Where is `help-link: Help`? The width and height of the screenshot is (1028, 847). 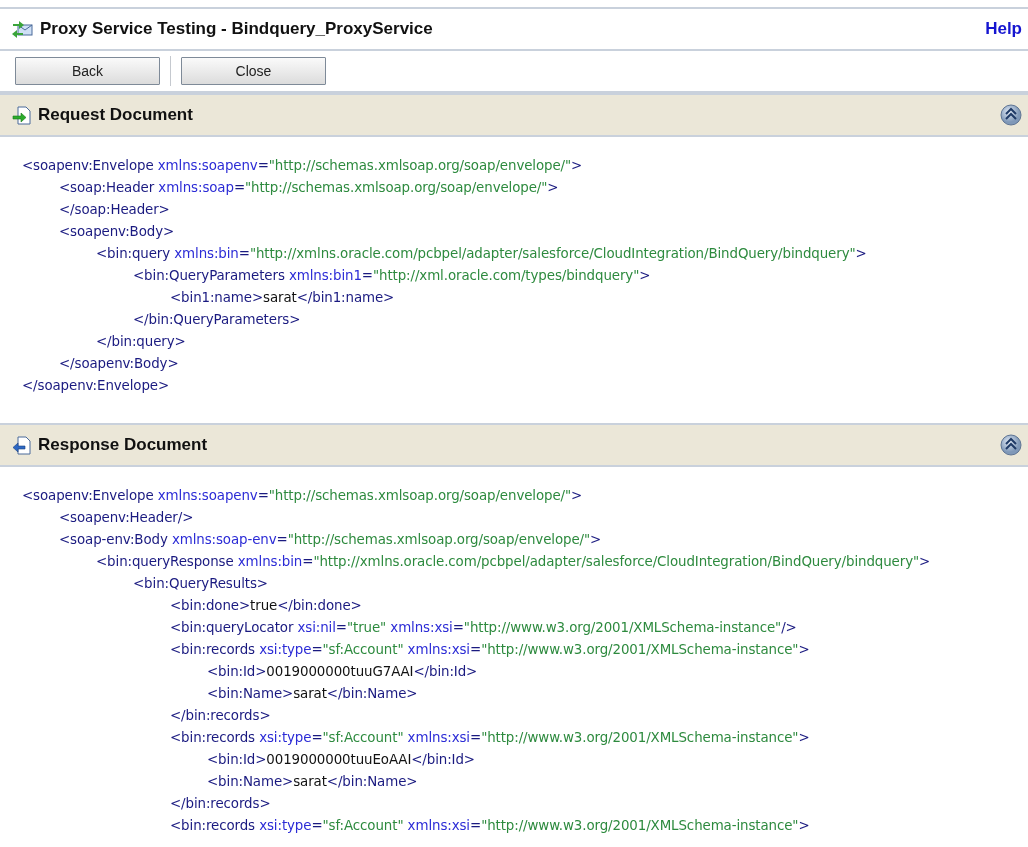
help-link: Help is located at coordinates (1003, 29).